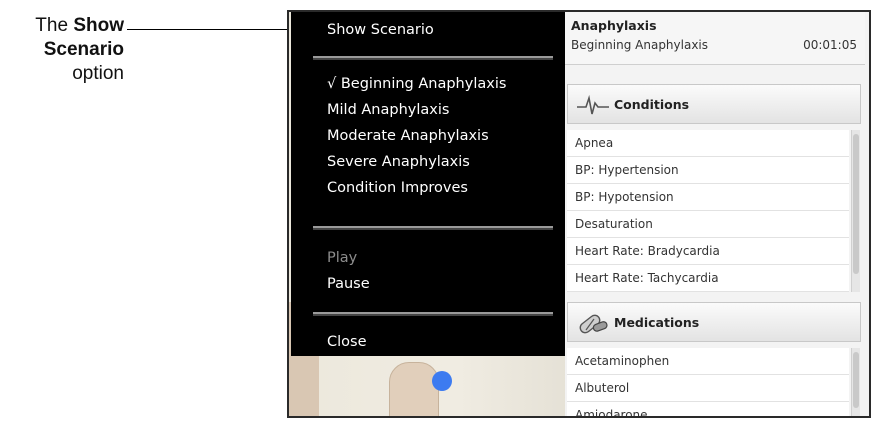 This screenshot has width=890, height=422. I want to click on condition-row: Heart Rate: Bradycardia, so click(708, 251).